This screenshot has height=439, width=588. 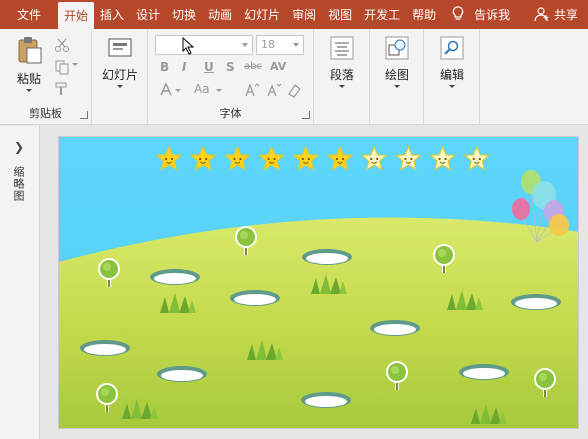 I want to click on font-size-dropdown-icon, so click(x=296, y=45).